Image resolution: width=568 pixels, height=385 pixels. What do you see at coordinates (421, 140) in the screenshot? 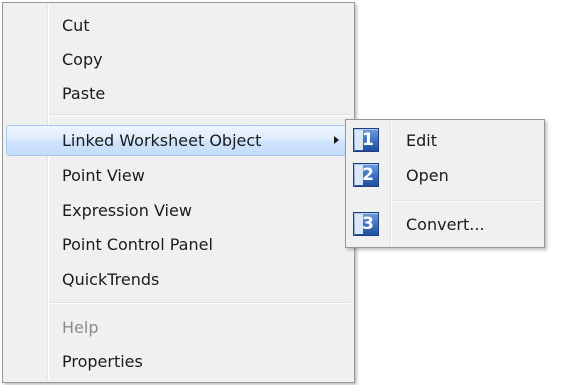
I see `menu-item-label: Edit` at bounding box center [421, 140].